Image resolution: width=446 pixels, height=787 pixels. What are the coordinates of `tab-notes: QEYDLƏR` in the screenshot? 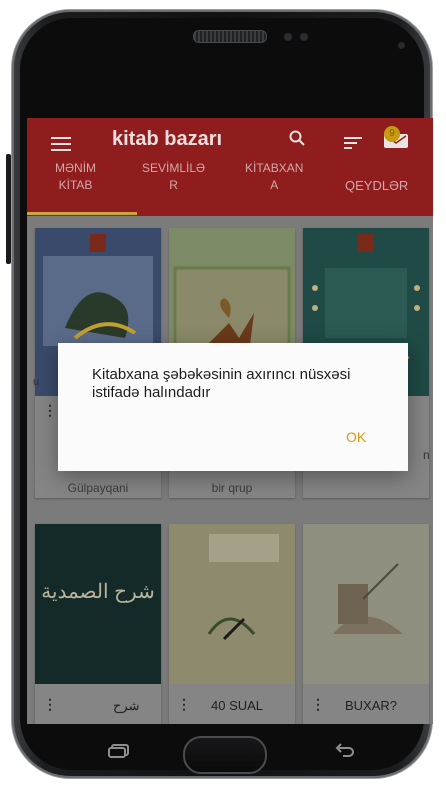 It's located at (376, 185).